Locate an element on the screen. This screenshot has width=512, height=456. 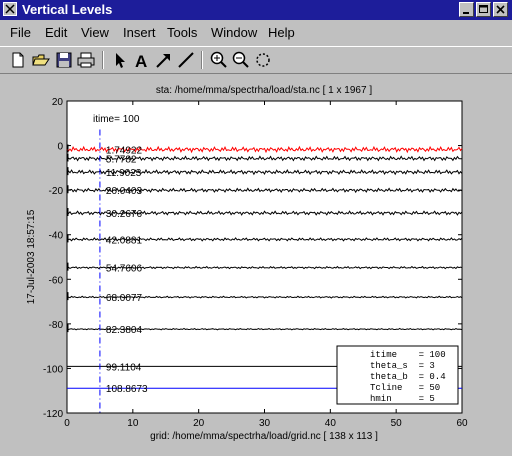
maximize-button is located at coordinates (483, 9).